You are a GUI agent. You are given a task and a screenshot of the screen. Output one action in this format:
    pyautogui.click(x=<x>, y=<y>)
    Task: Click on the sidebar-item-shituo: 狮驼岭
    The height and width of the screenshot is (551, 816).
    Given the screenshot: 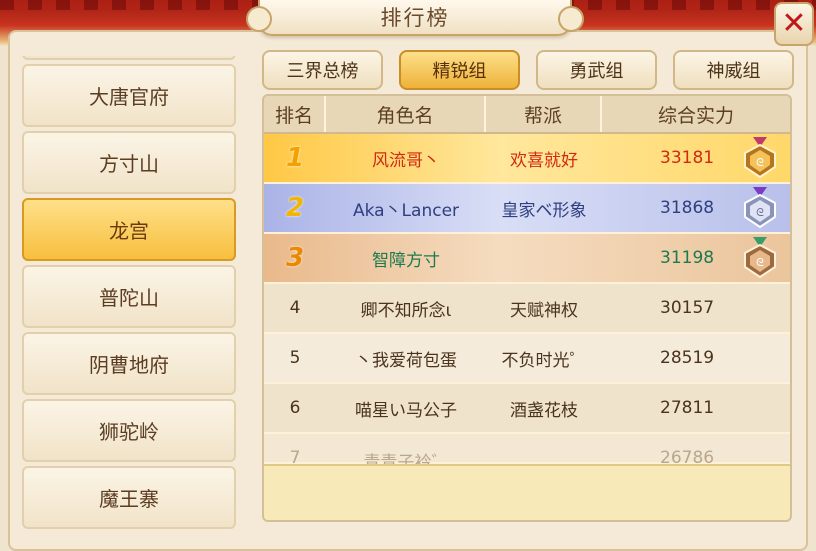 What is the action you would take?
    pyautogui.click(x=129, y=430)
    